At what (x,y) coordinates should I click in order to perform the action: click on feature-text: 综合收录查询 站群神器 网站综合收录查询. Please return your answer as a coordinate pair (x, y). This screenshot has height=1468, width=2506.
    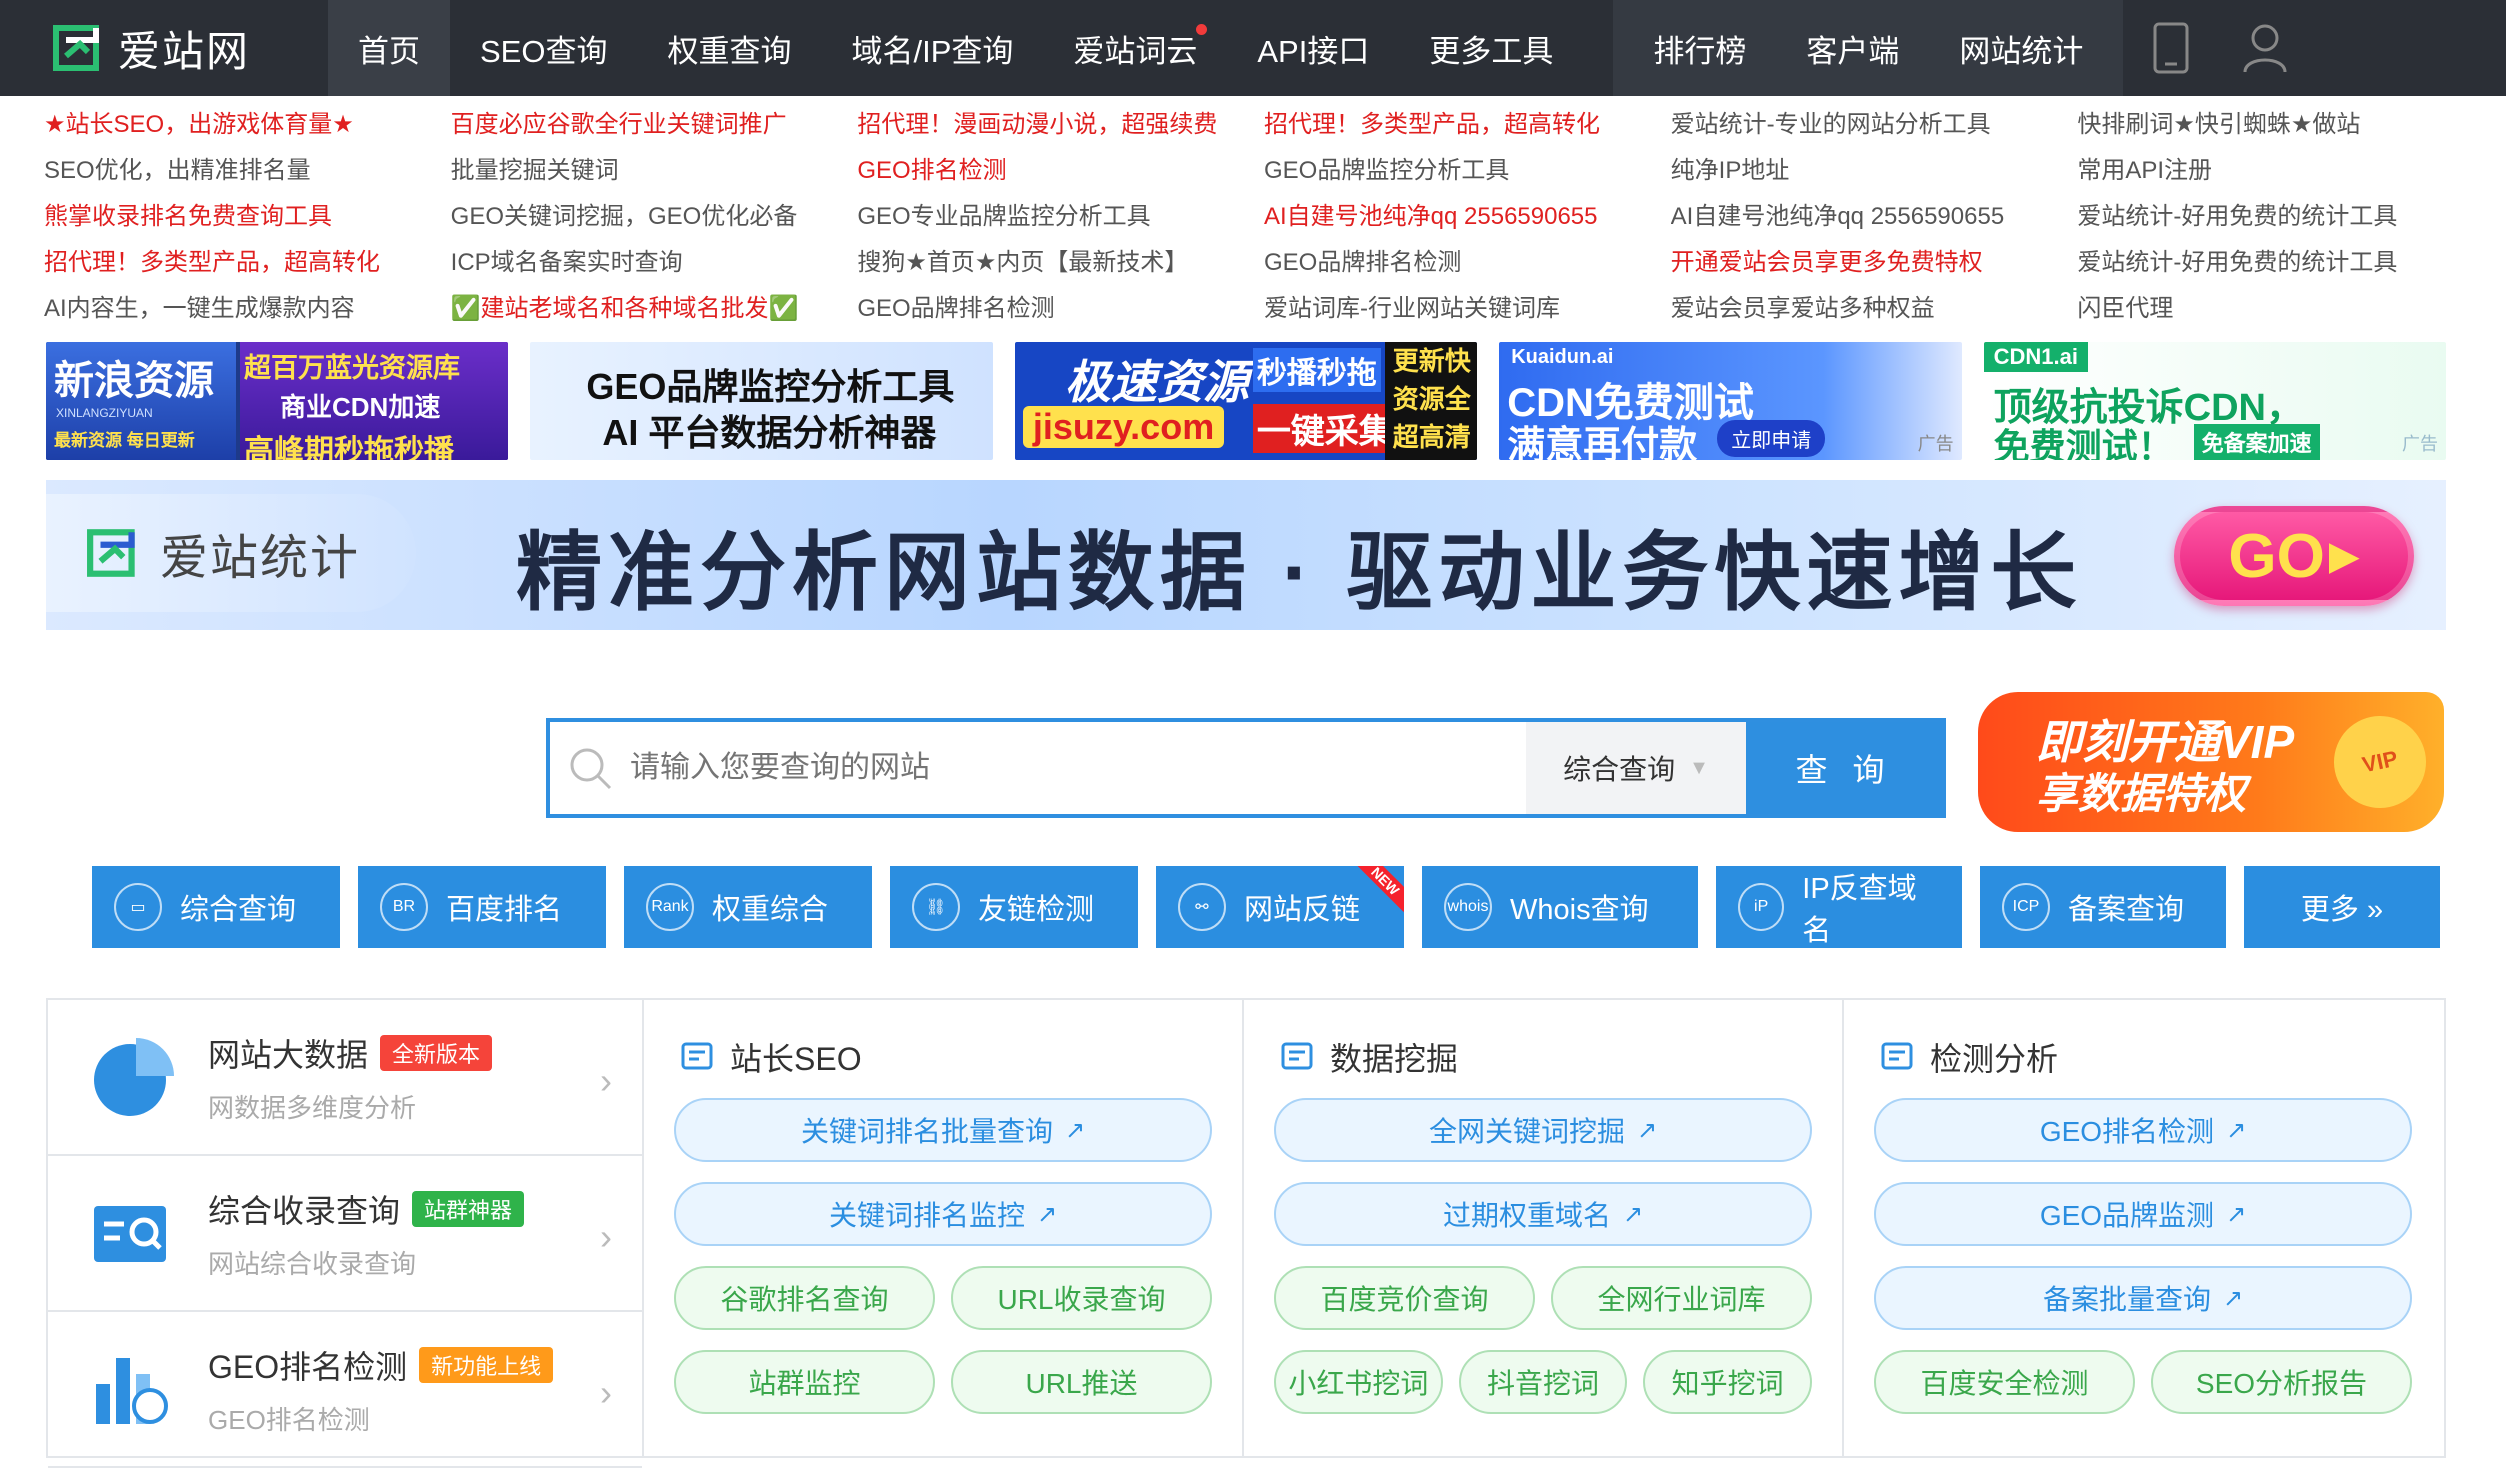
    Looking at the image, I should click on (366, 1233).